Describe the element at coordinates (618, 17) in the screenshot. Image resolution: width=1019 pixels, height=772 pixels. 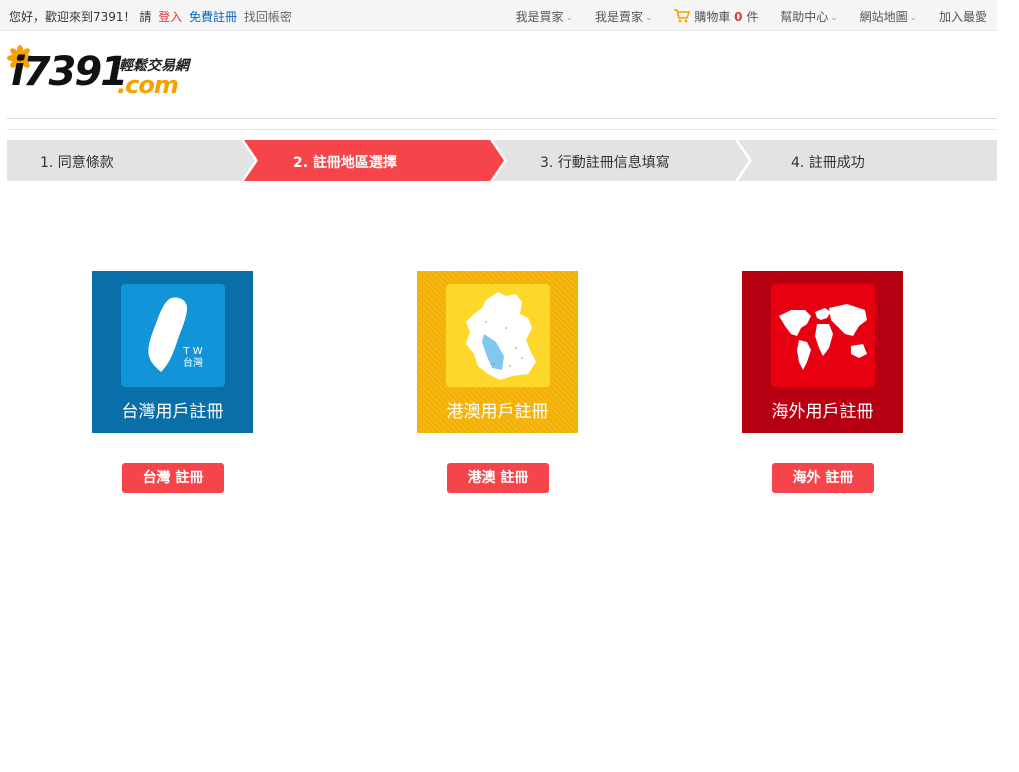
I see `seller-menu-label: 我是賣家` at that location.